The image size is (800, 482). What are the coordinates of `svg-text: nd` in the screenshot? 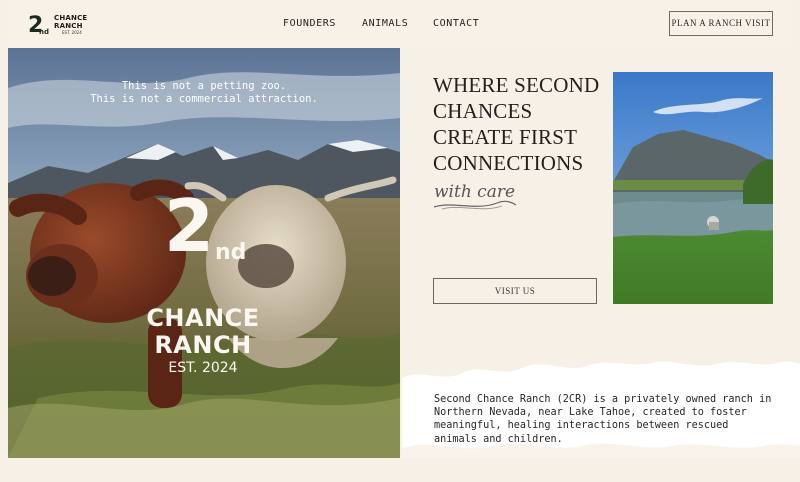 It's located at (44, 32).